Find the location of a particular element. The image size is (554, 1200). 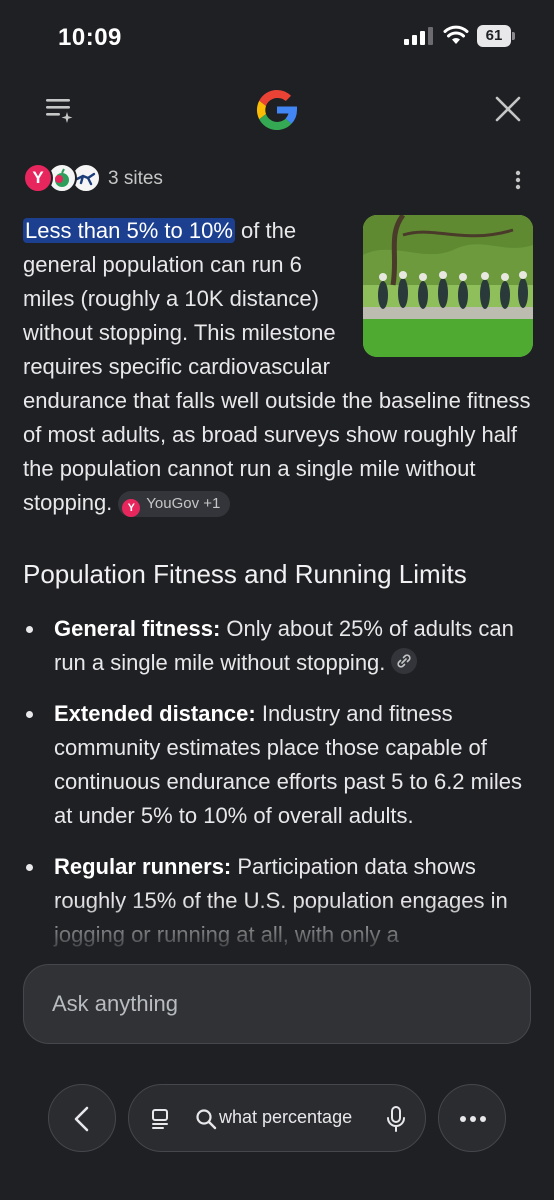

bullet-term: General fitness: is located at coordinates (137, 628).